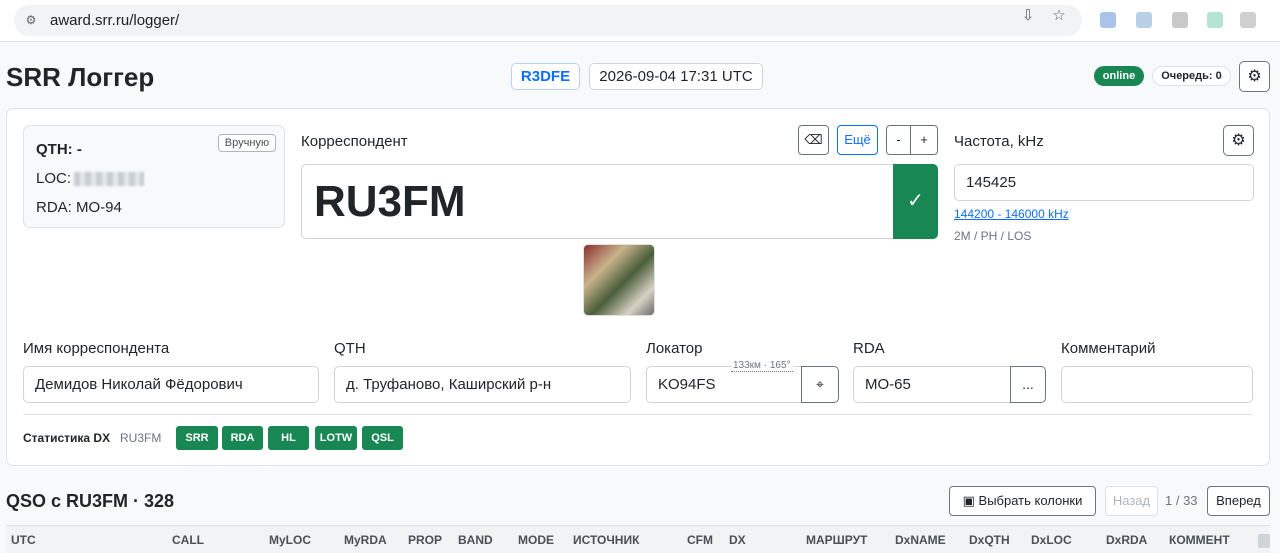 The height and width of the screenshot is (553, 1280). I want to click on decrease-button: -, so click(898, 140).